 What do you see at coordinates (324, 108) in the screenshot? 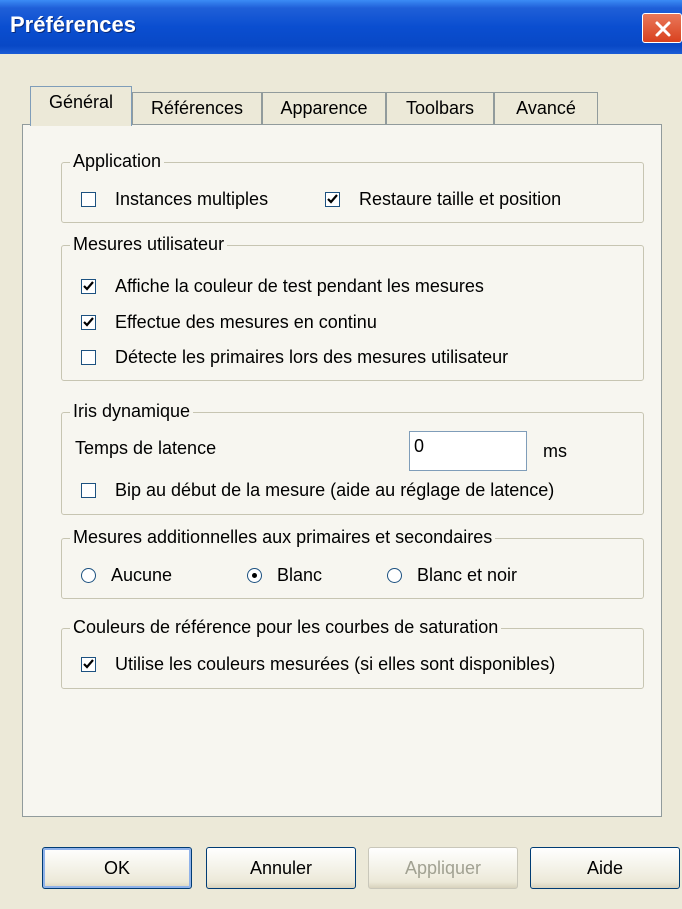
I see `tab-apparence: Apparence` at bounding box center [324, 108].